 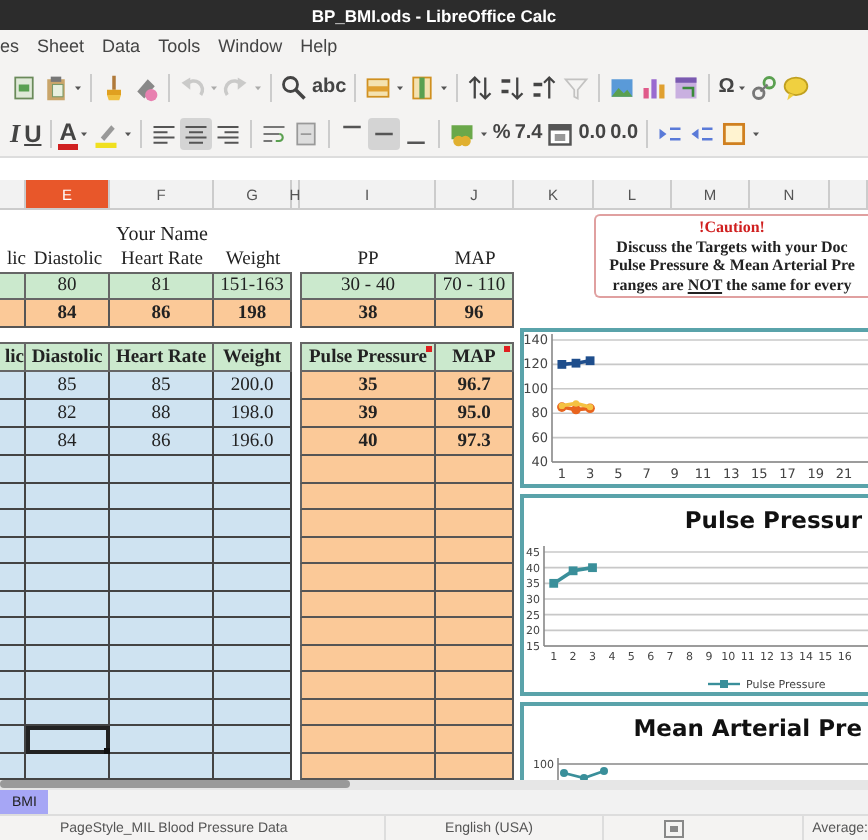 What do you see at coordinates (10, 46) in the screenshot?
I see `menu-item: es` at bounding box center [10, 46].